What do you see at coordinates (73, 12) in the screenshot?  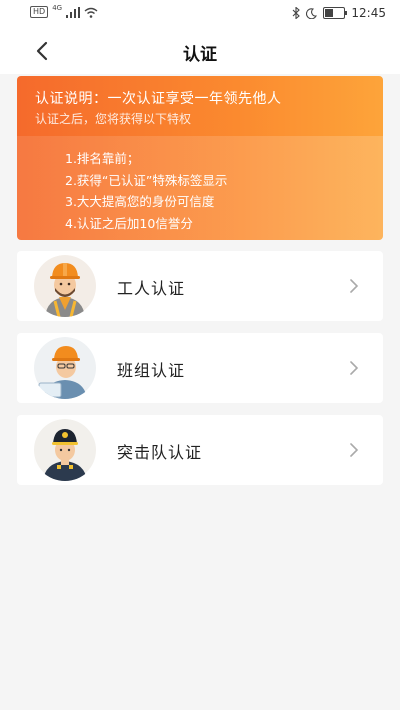 I see `signal-icon` at bounding box center [73, 12].